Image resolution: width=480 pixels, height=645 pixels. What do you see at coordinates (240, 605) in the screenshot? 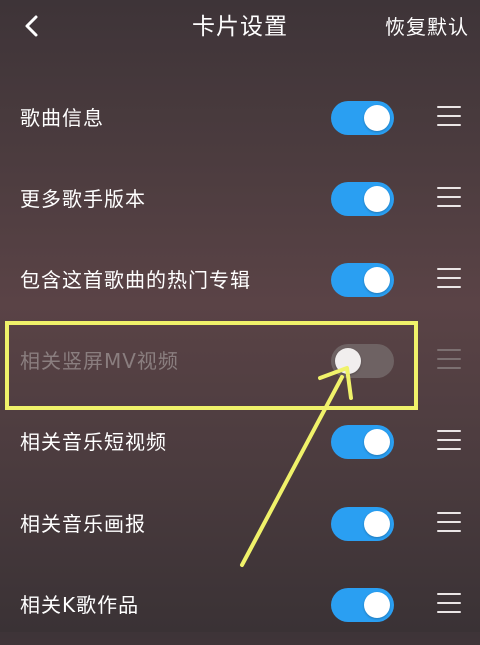
I see `setting-row-karaoke-works: 相关K歌作品` at bounding box center [240, 605].